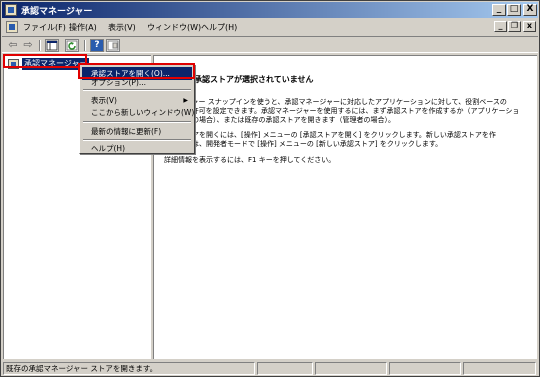  I want to click on show-hide-tree-icon, so click(52, 45).